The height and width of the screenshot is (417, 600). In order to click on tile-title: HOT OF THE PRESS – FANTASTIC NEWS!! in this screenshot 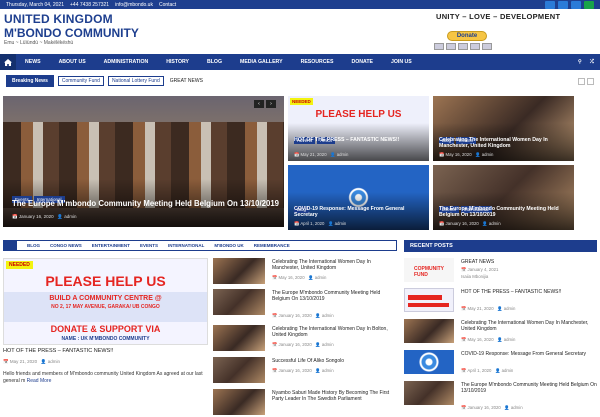, I will do `click(359, 140)`.